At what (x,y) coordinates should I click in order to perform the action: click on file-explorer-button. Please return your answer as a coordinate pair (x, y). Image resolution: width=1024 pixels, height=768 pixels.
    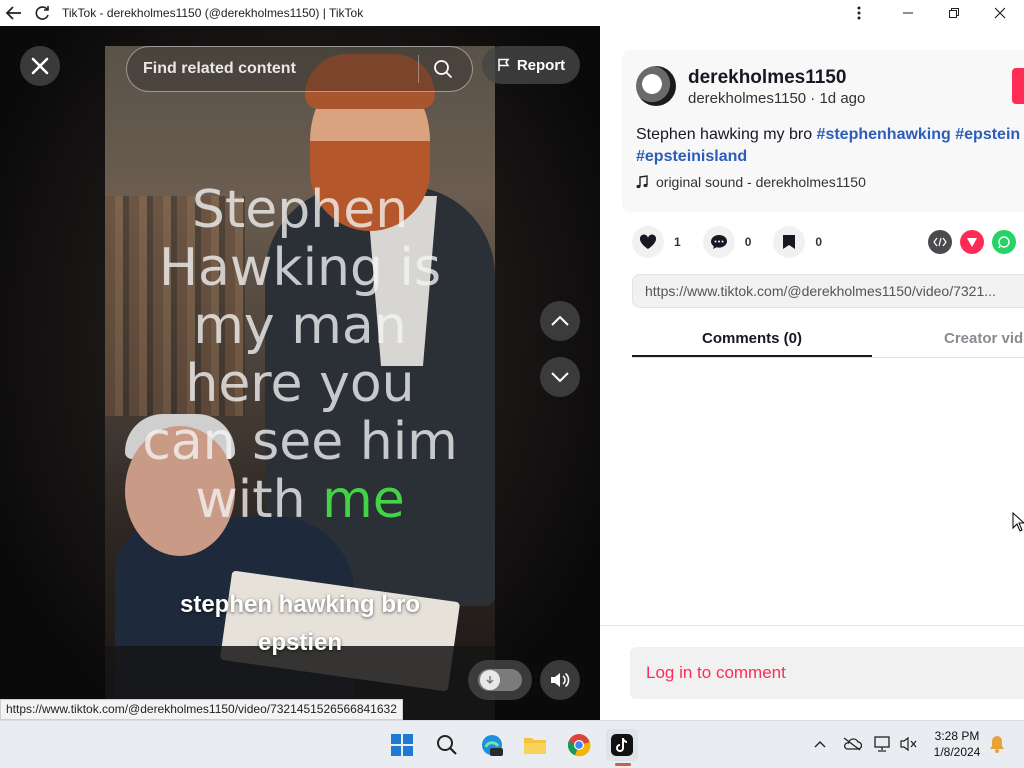
    Looking at the image, I should click on (535, 745).